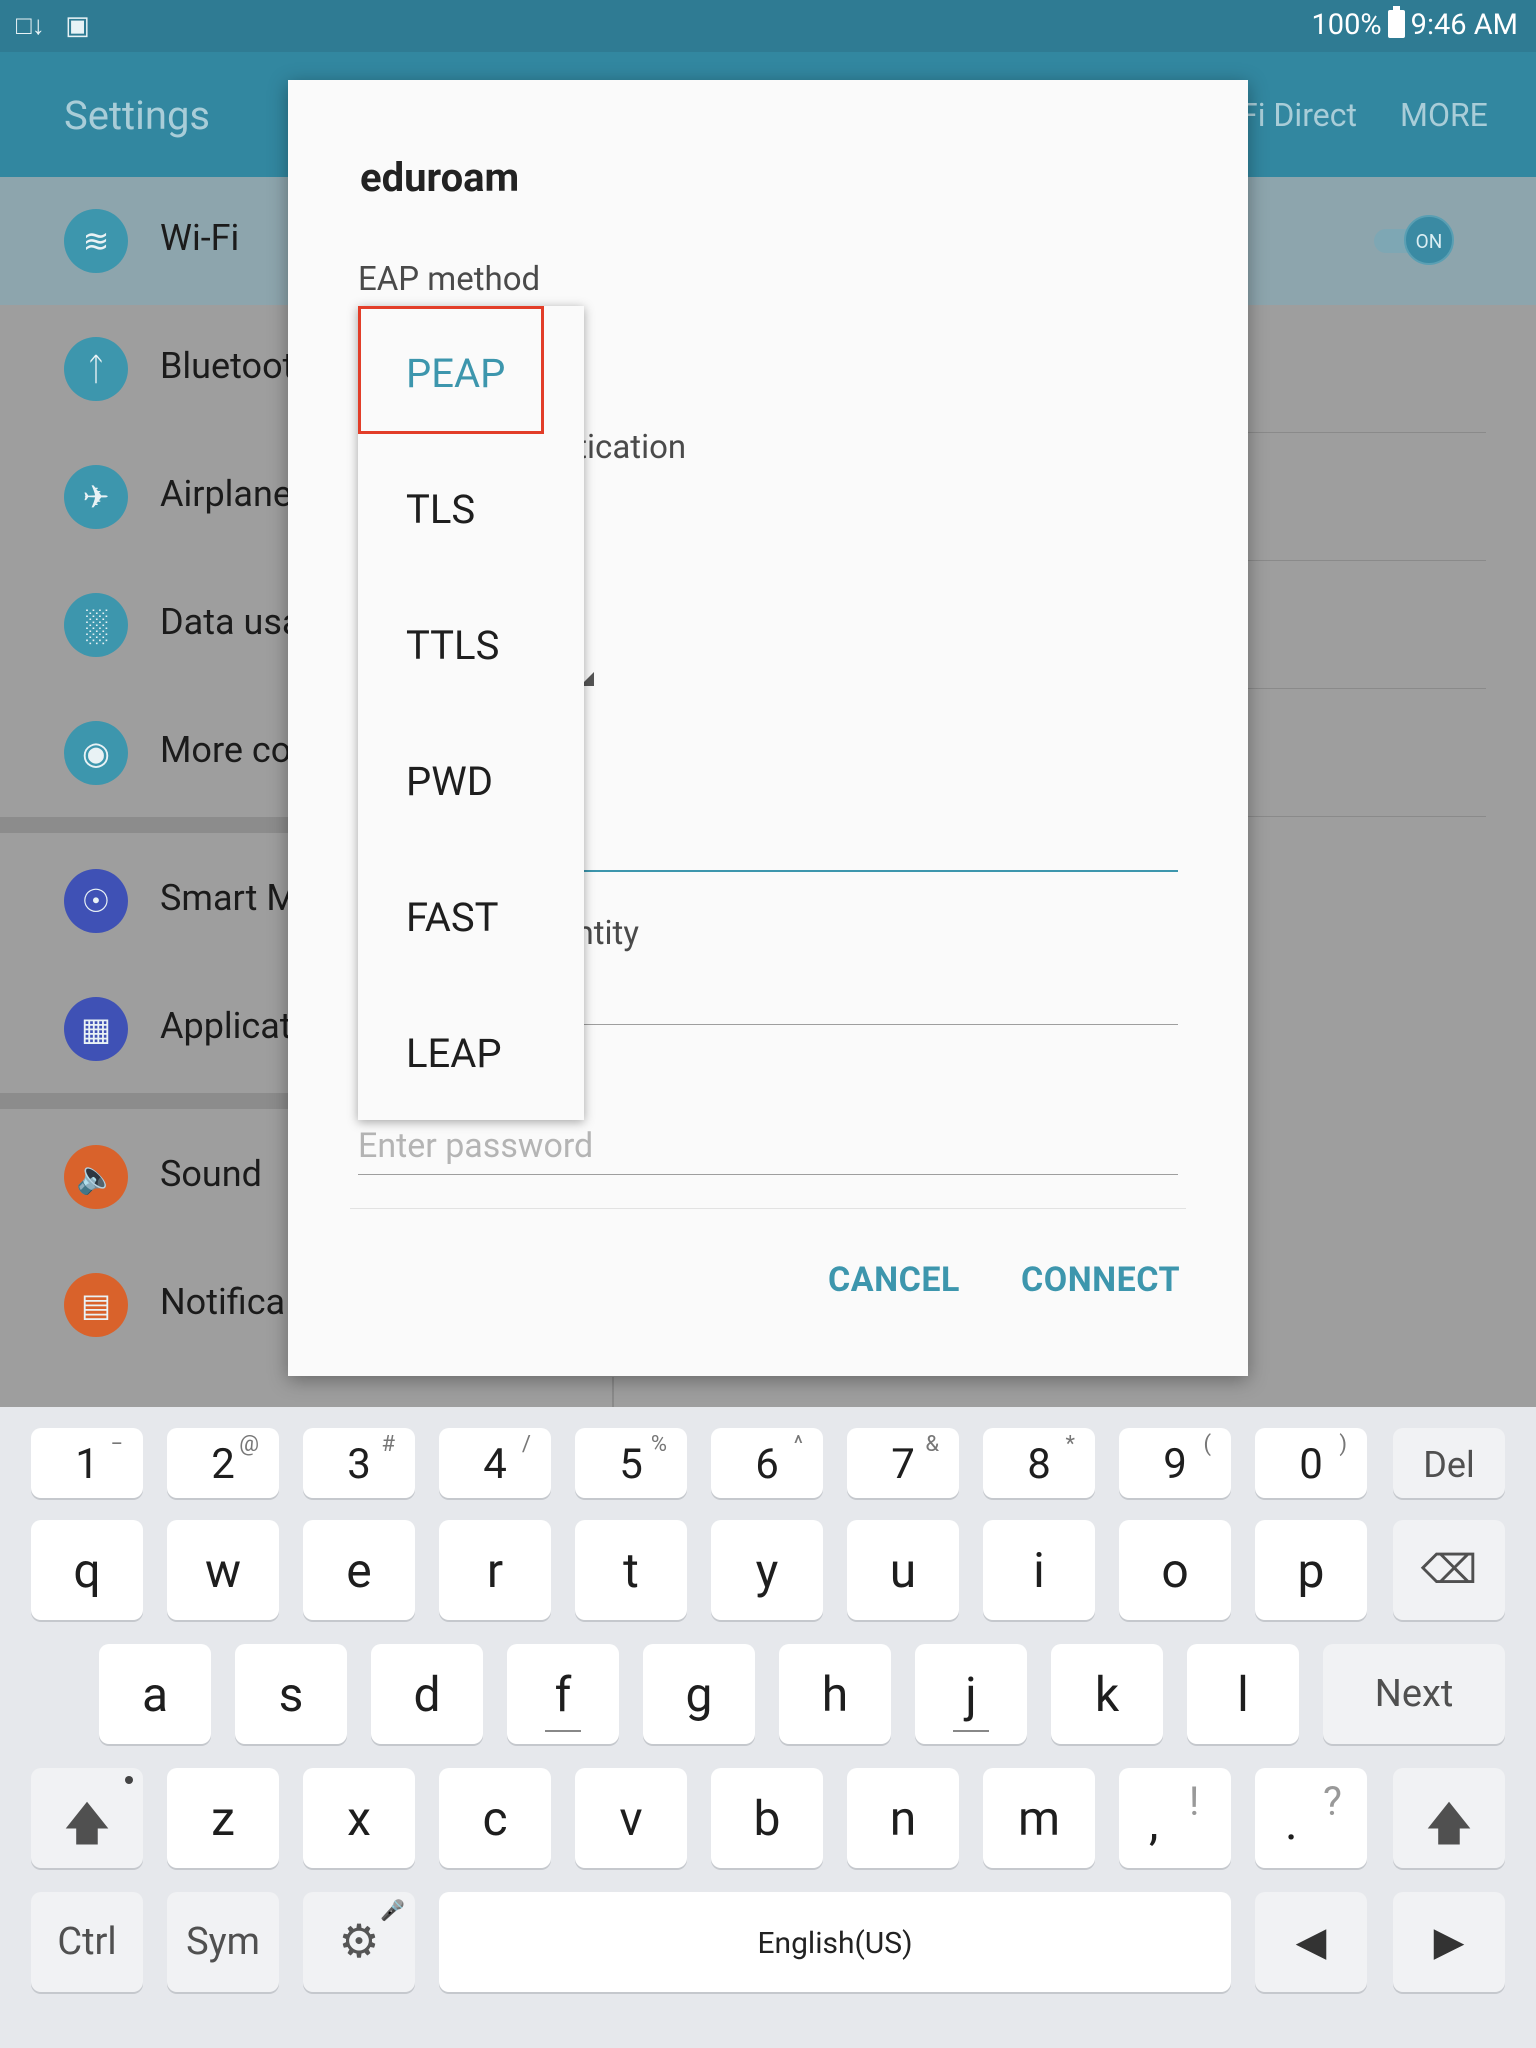  What do you see at coordinates (878, 871) in the screenshot?
I see `field-underline` at bounding box center [878, 871].